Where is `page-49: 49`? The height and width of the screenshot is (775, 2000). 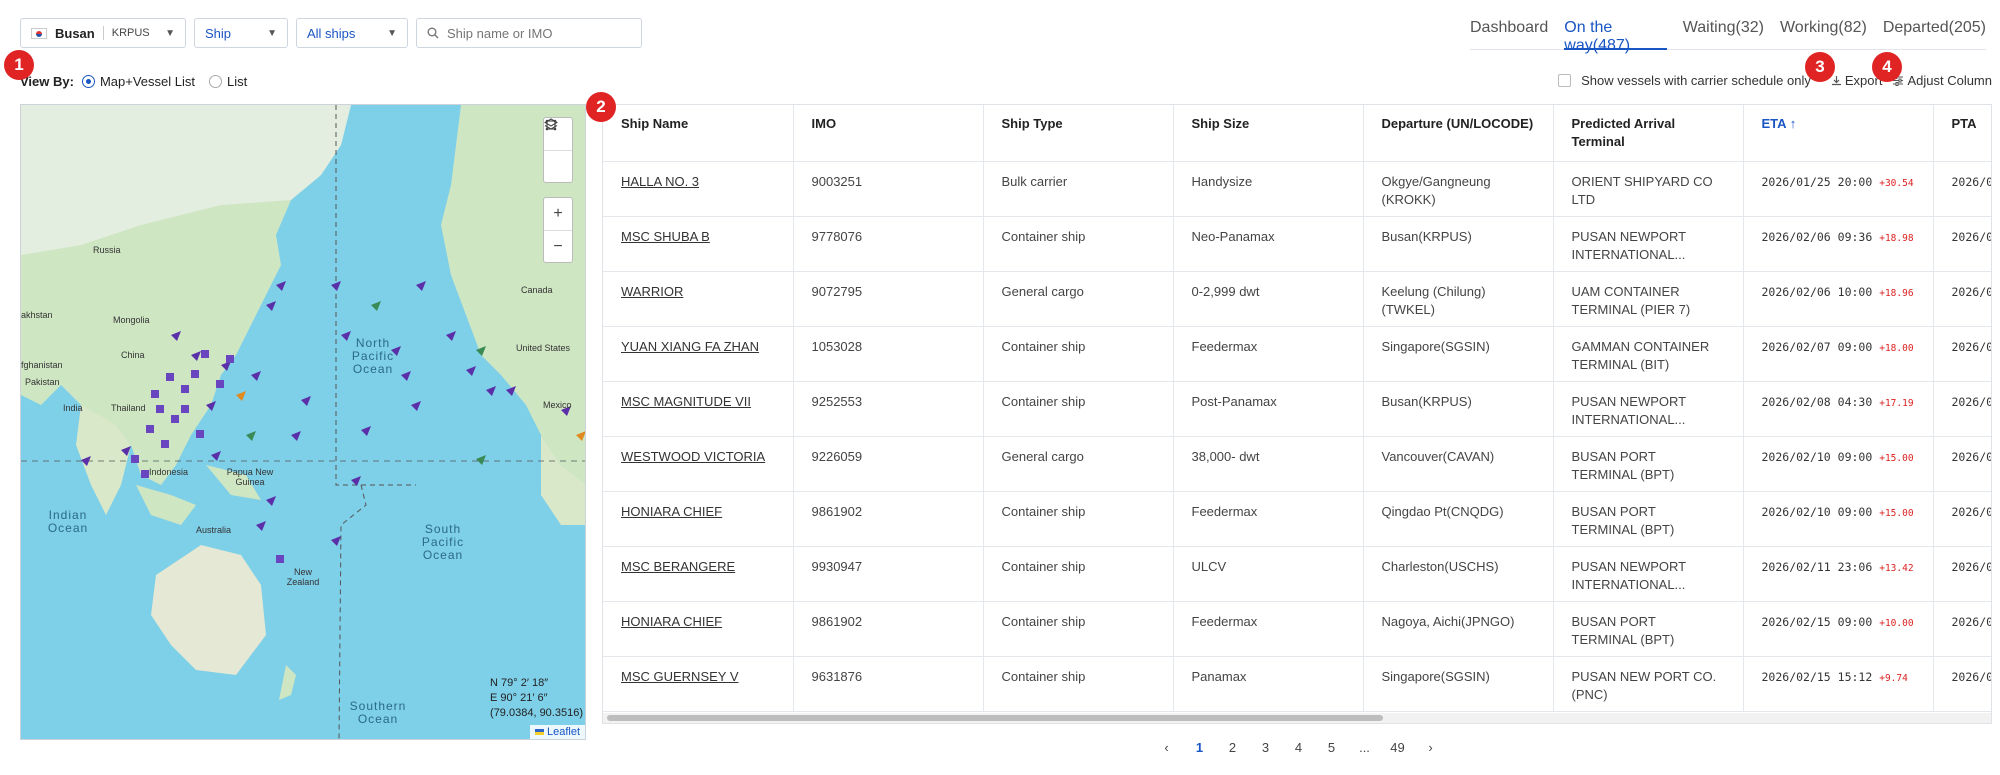
page-49: 49 is located at coordinates (1397, 747).